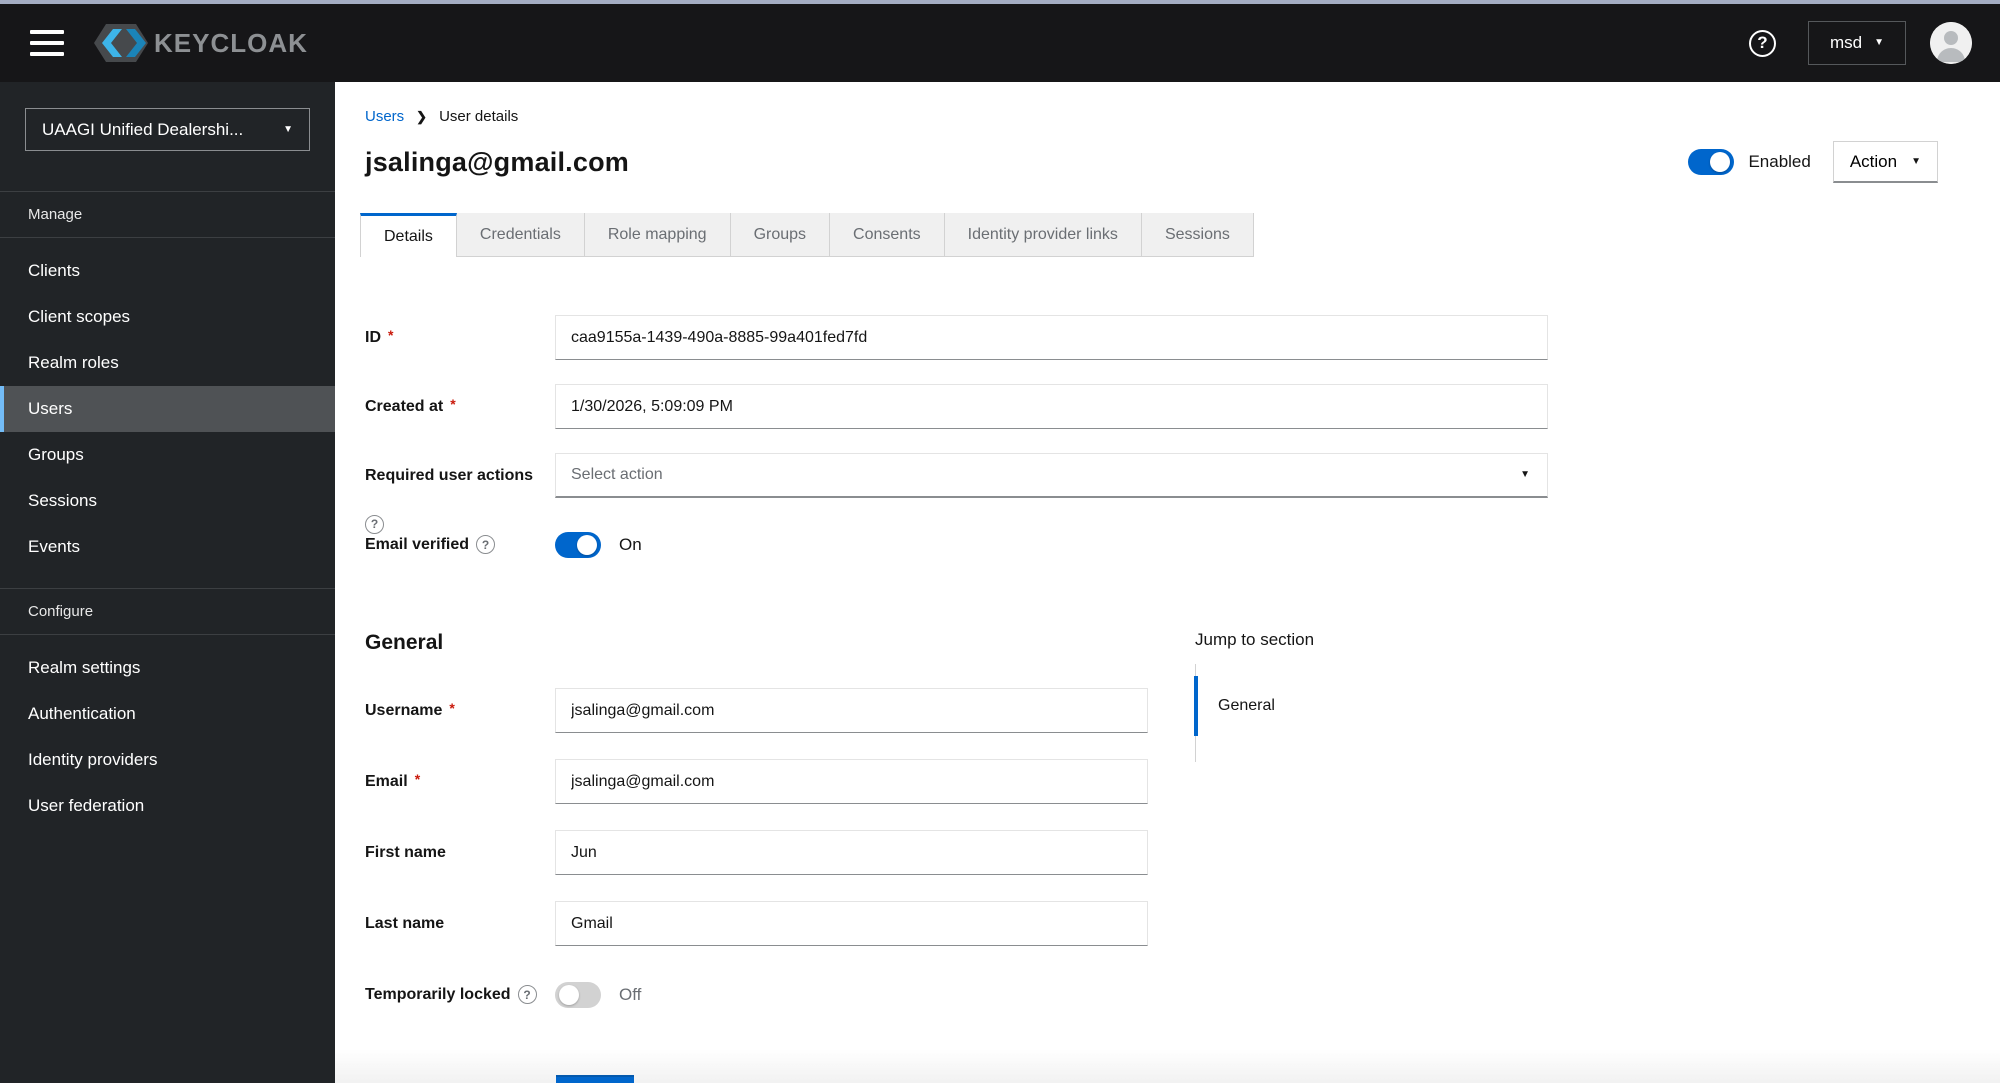 This screenshot has width=2000, height=1083. What do you see at coordinates (379, 336) in the screenshot?
I see `id-label: ID *` at bounding box center [379, 336].